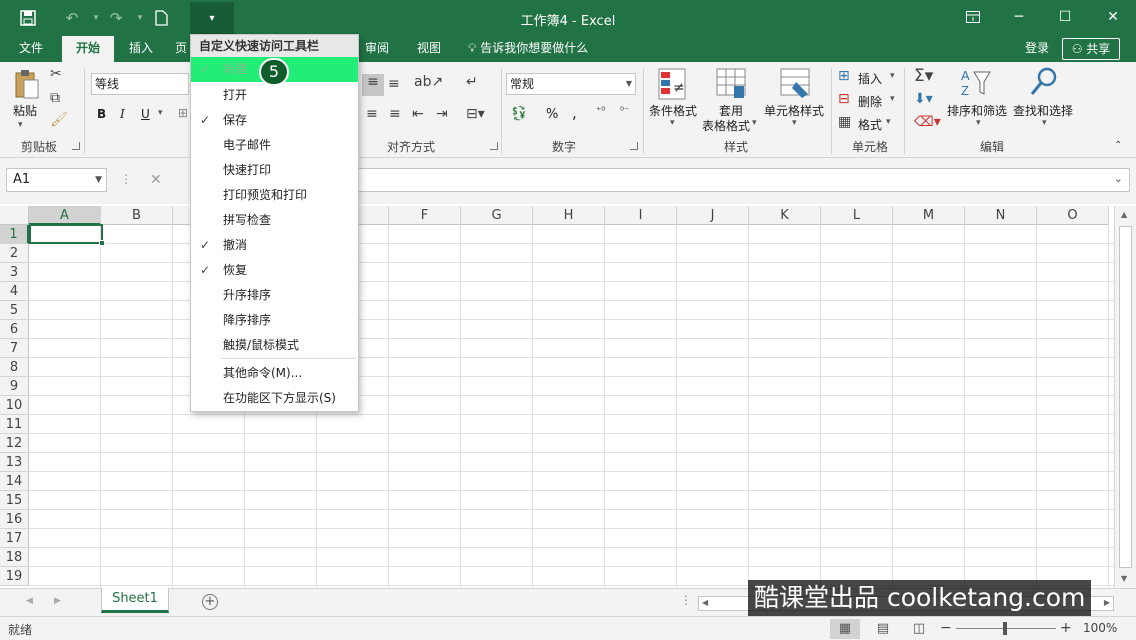 This screenshot has height=640, width=1136. What do you see at coordinates (14, 234) in the screenshot?
I see `row-header: 1` at bounding box center [14, 234].